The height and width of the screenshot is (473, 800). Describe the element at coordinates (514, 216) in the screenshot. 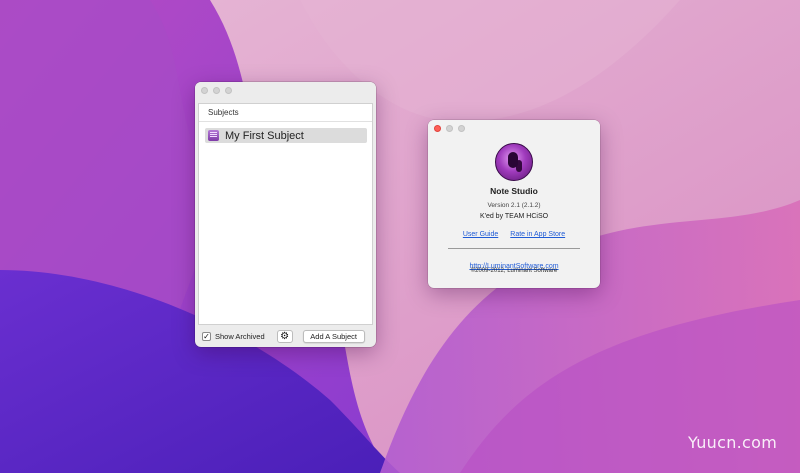

I see `credits-text: K'ed by TEAM HCiSO` at that location.